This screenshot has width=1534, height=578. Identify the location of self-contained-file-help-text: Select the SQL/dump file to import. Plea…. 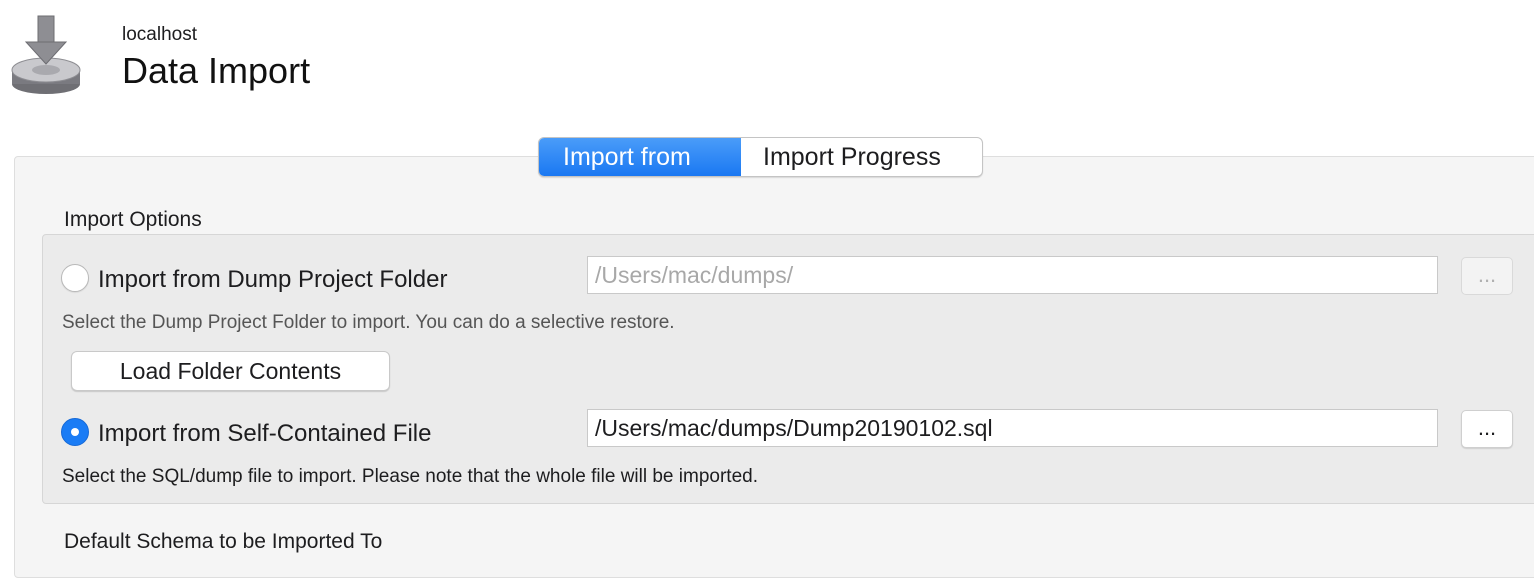
(410, 476).